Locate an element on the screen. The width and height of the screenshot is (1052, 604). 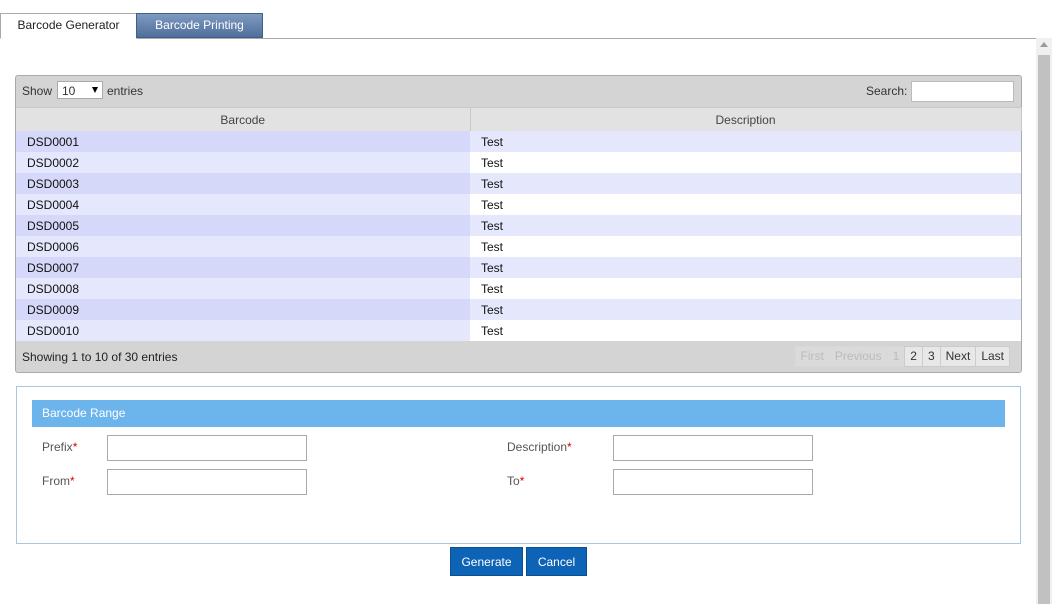
generate-button: Generate is located at coordinates (486, 561).